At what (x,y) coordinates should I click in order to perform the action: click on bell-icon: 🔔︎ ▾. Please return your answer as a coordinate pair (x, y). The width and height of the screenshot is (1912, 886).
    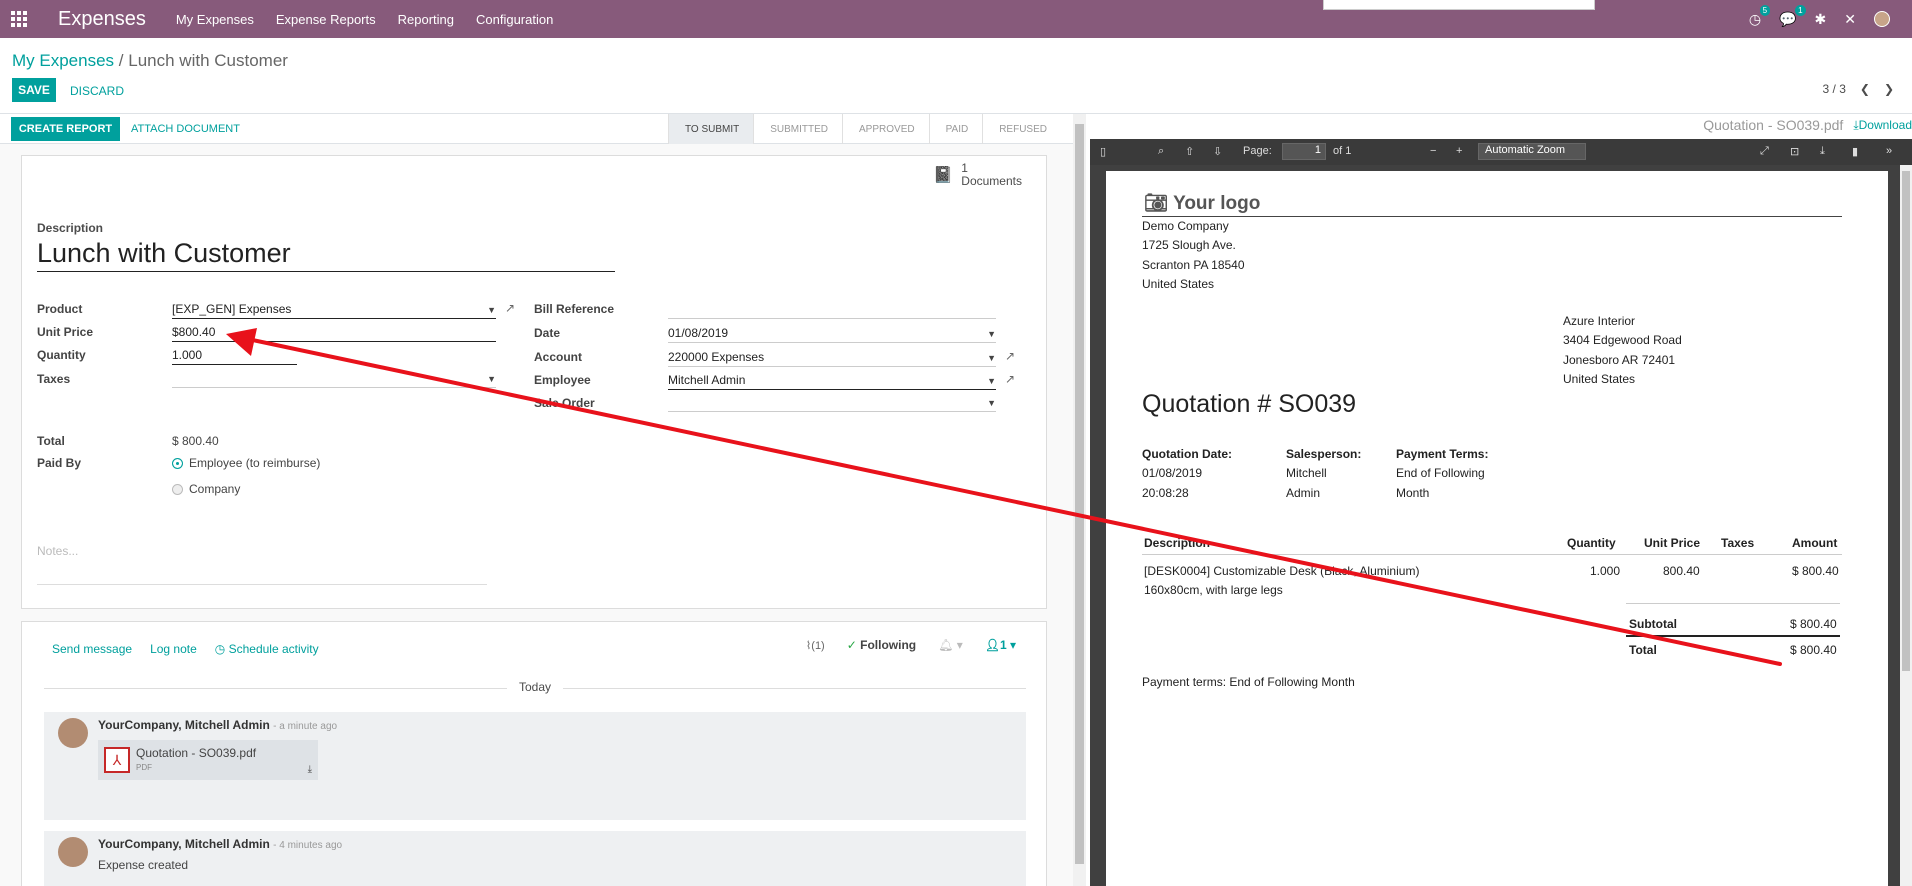
    Looking at the image, I should click on (950, 645).